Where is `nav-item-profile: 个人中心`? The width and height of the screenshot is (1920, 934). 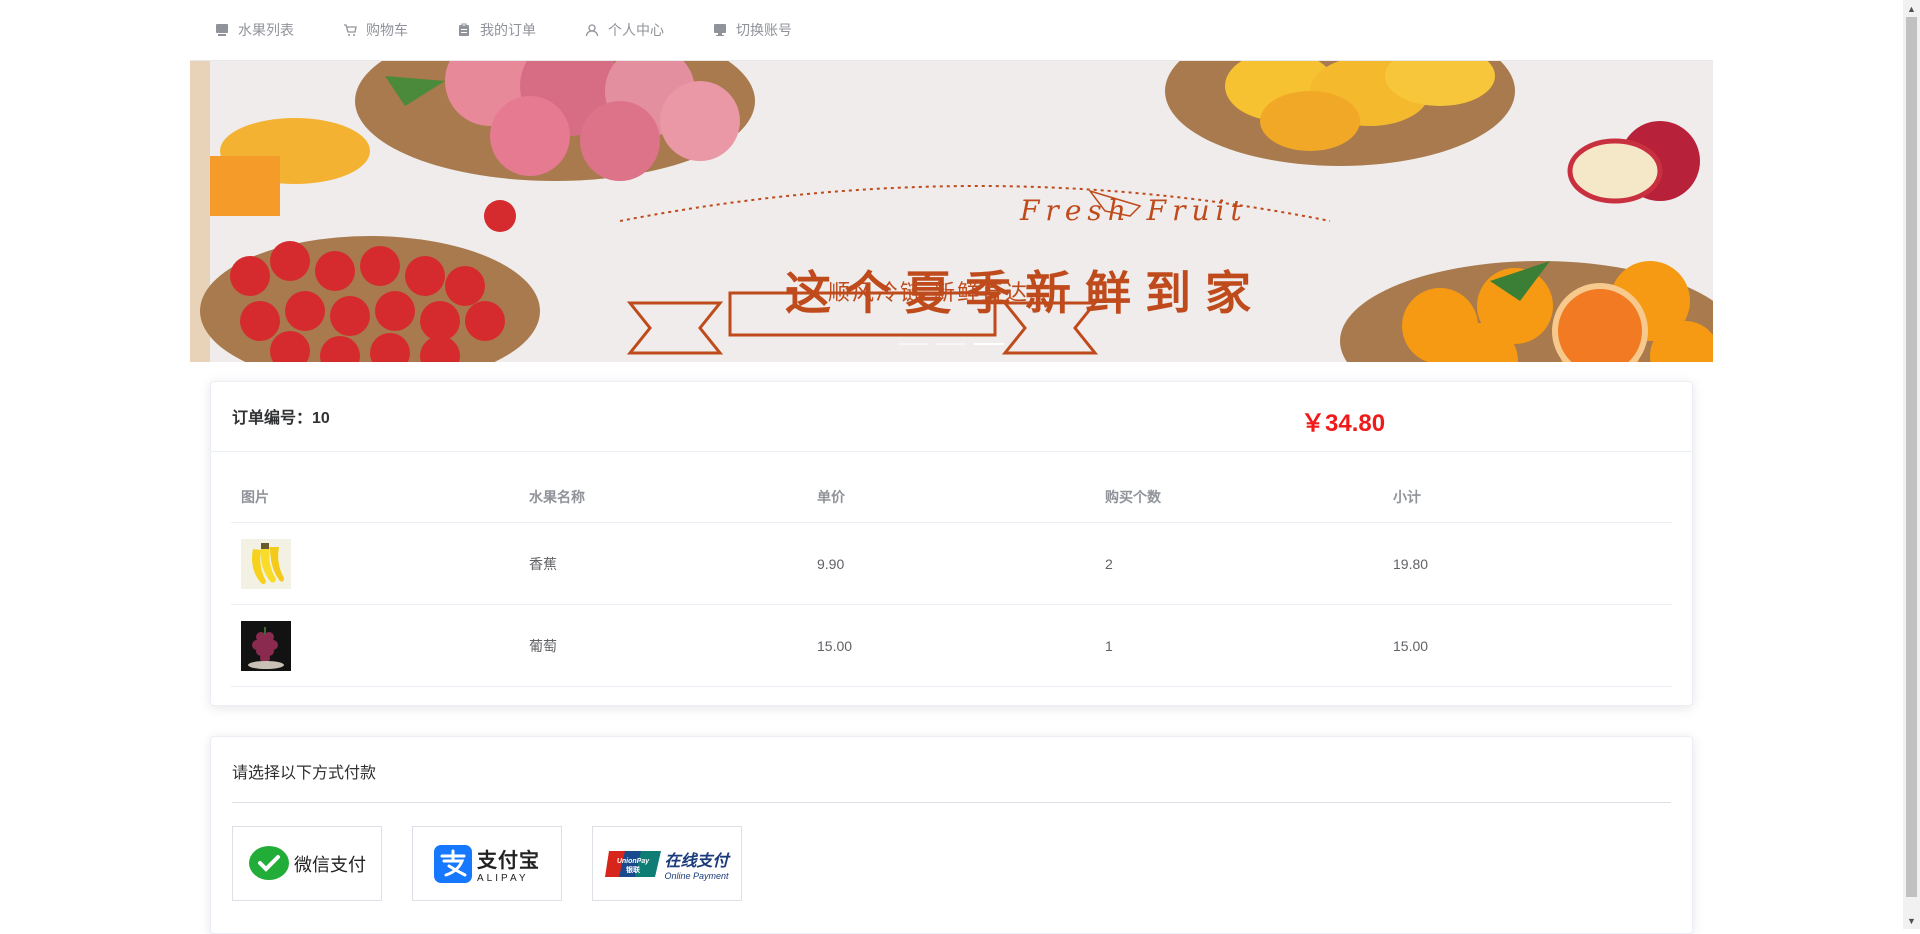 nav-item-profile: 个人中心 is located at coordinates (624, 30).